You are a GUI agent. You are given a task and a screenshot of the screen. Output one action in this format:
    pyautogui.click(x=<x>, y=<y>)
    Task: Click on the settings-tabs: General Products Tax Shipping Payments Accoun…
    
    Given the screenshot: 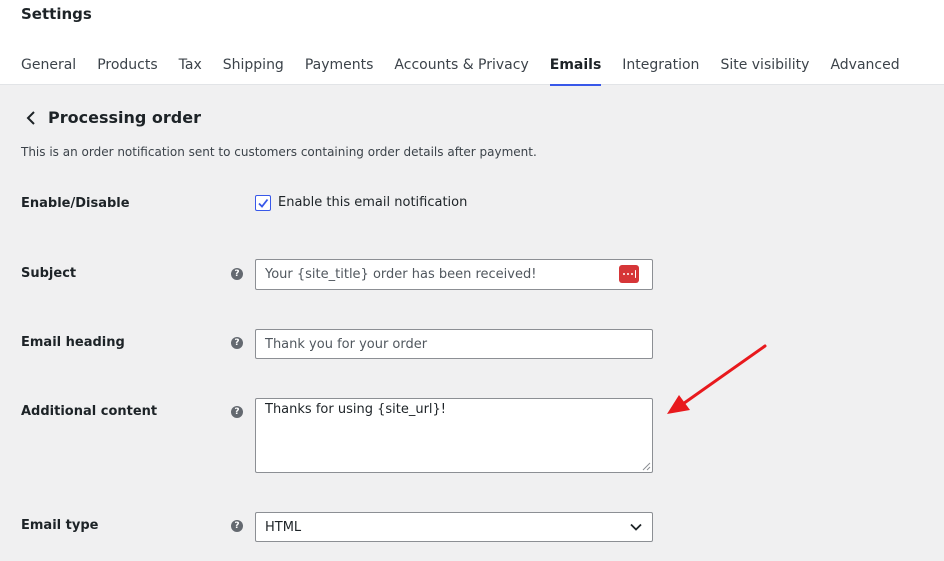 What is the action you would take?
    pyautogui.click(x=471, y=70)
    